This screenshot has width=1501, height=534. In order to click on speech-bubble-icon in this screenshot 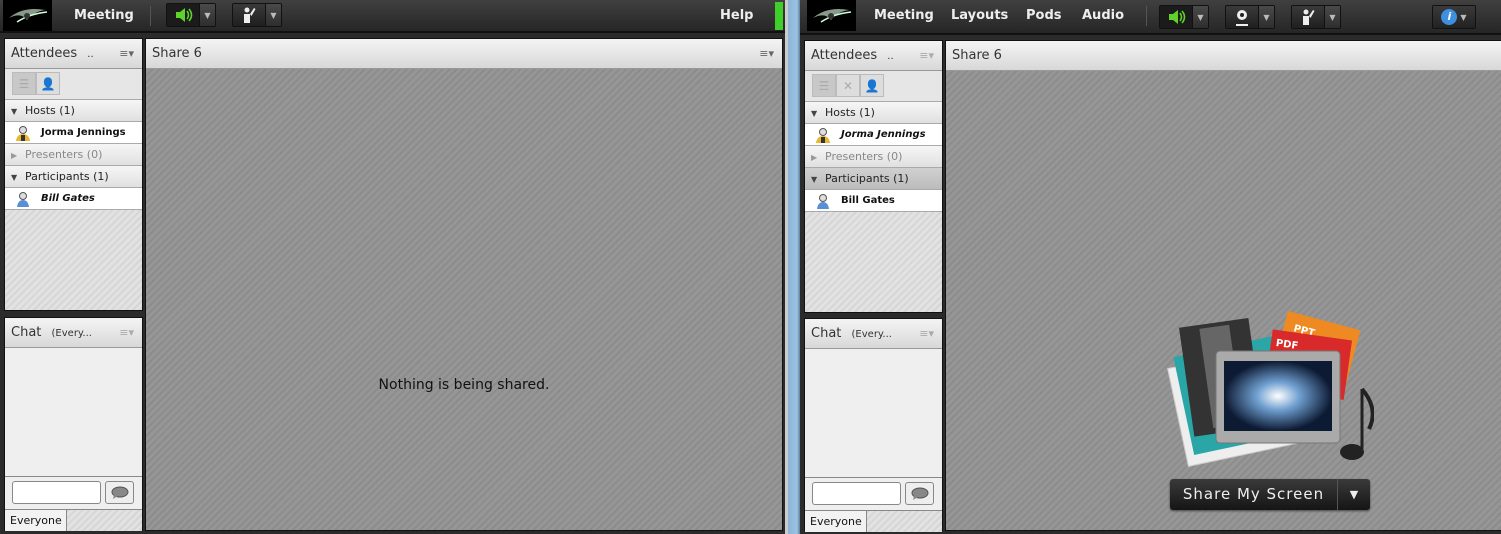, I will do `click(920, 494)`.